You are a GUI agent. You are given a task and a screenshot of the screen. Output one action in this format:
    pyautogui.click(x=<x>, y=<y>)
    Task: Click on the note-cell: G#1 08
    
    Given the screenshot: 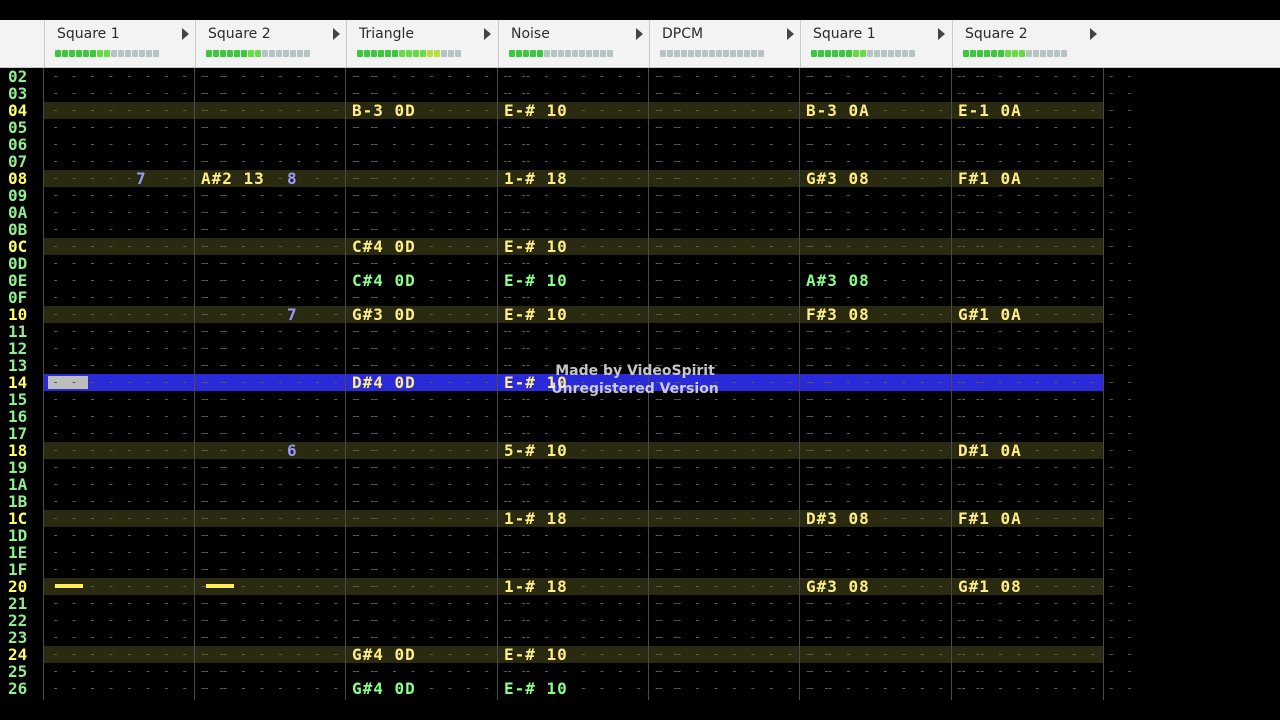 What is the action you would take?
    pyautogui.click(x=990, y=586)
    